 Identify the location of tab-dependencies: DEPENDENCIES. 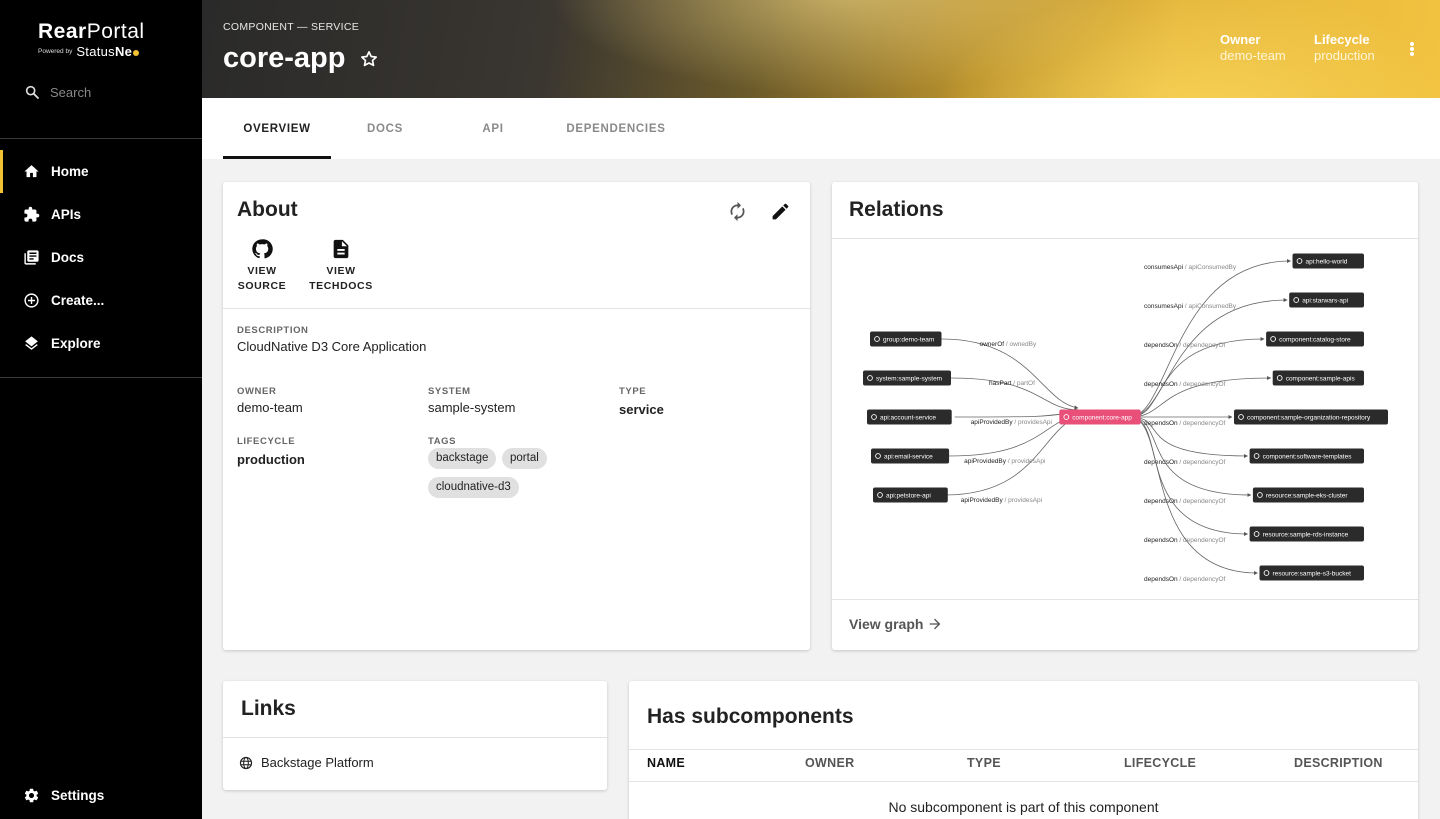
(616, 128).